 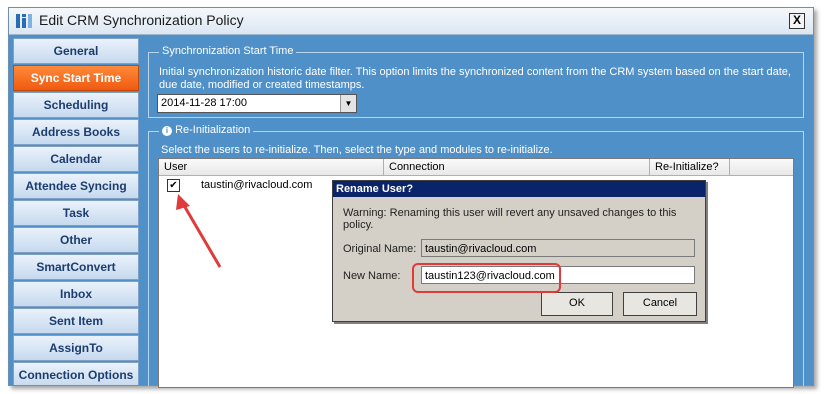 What do you see at coordinates (76, 321) in the screenshot?
I see `sidebar-item-sent-item: Sent Item` at bounding box center [76, 321].